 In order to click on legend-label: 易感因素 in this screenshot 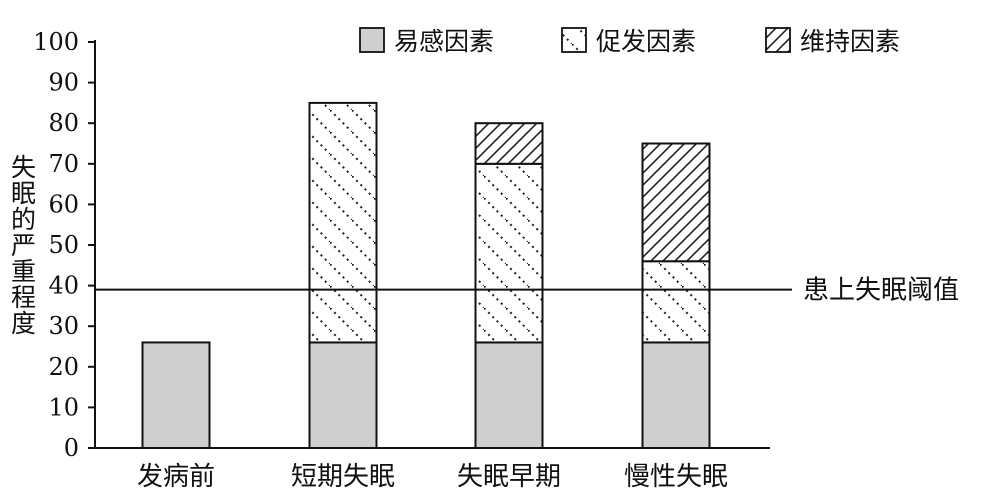, I will do `click(444, 41)`.